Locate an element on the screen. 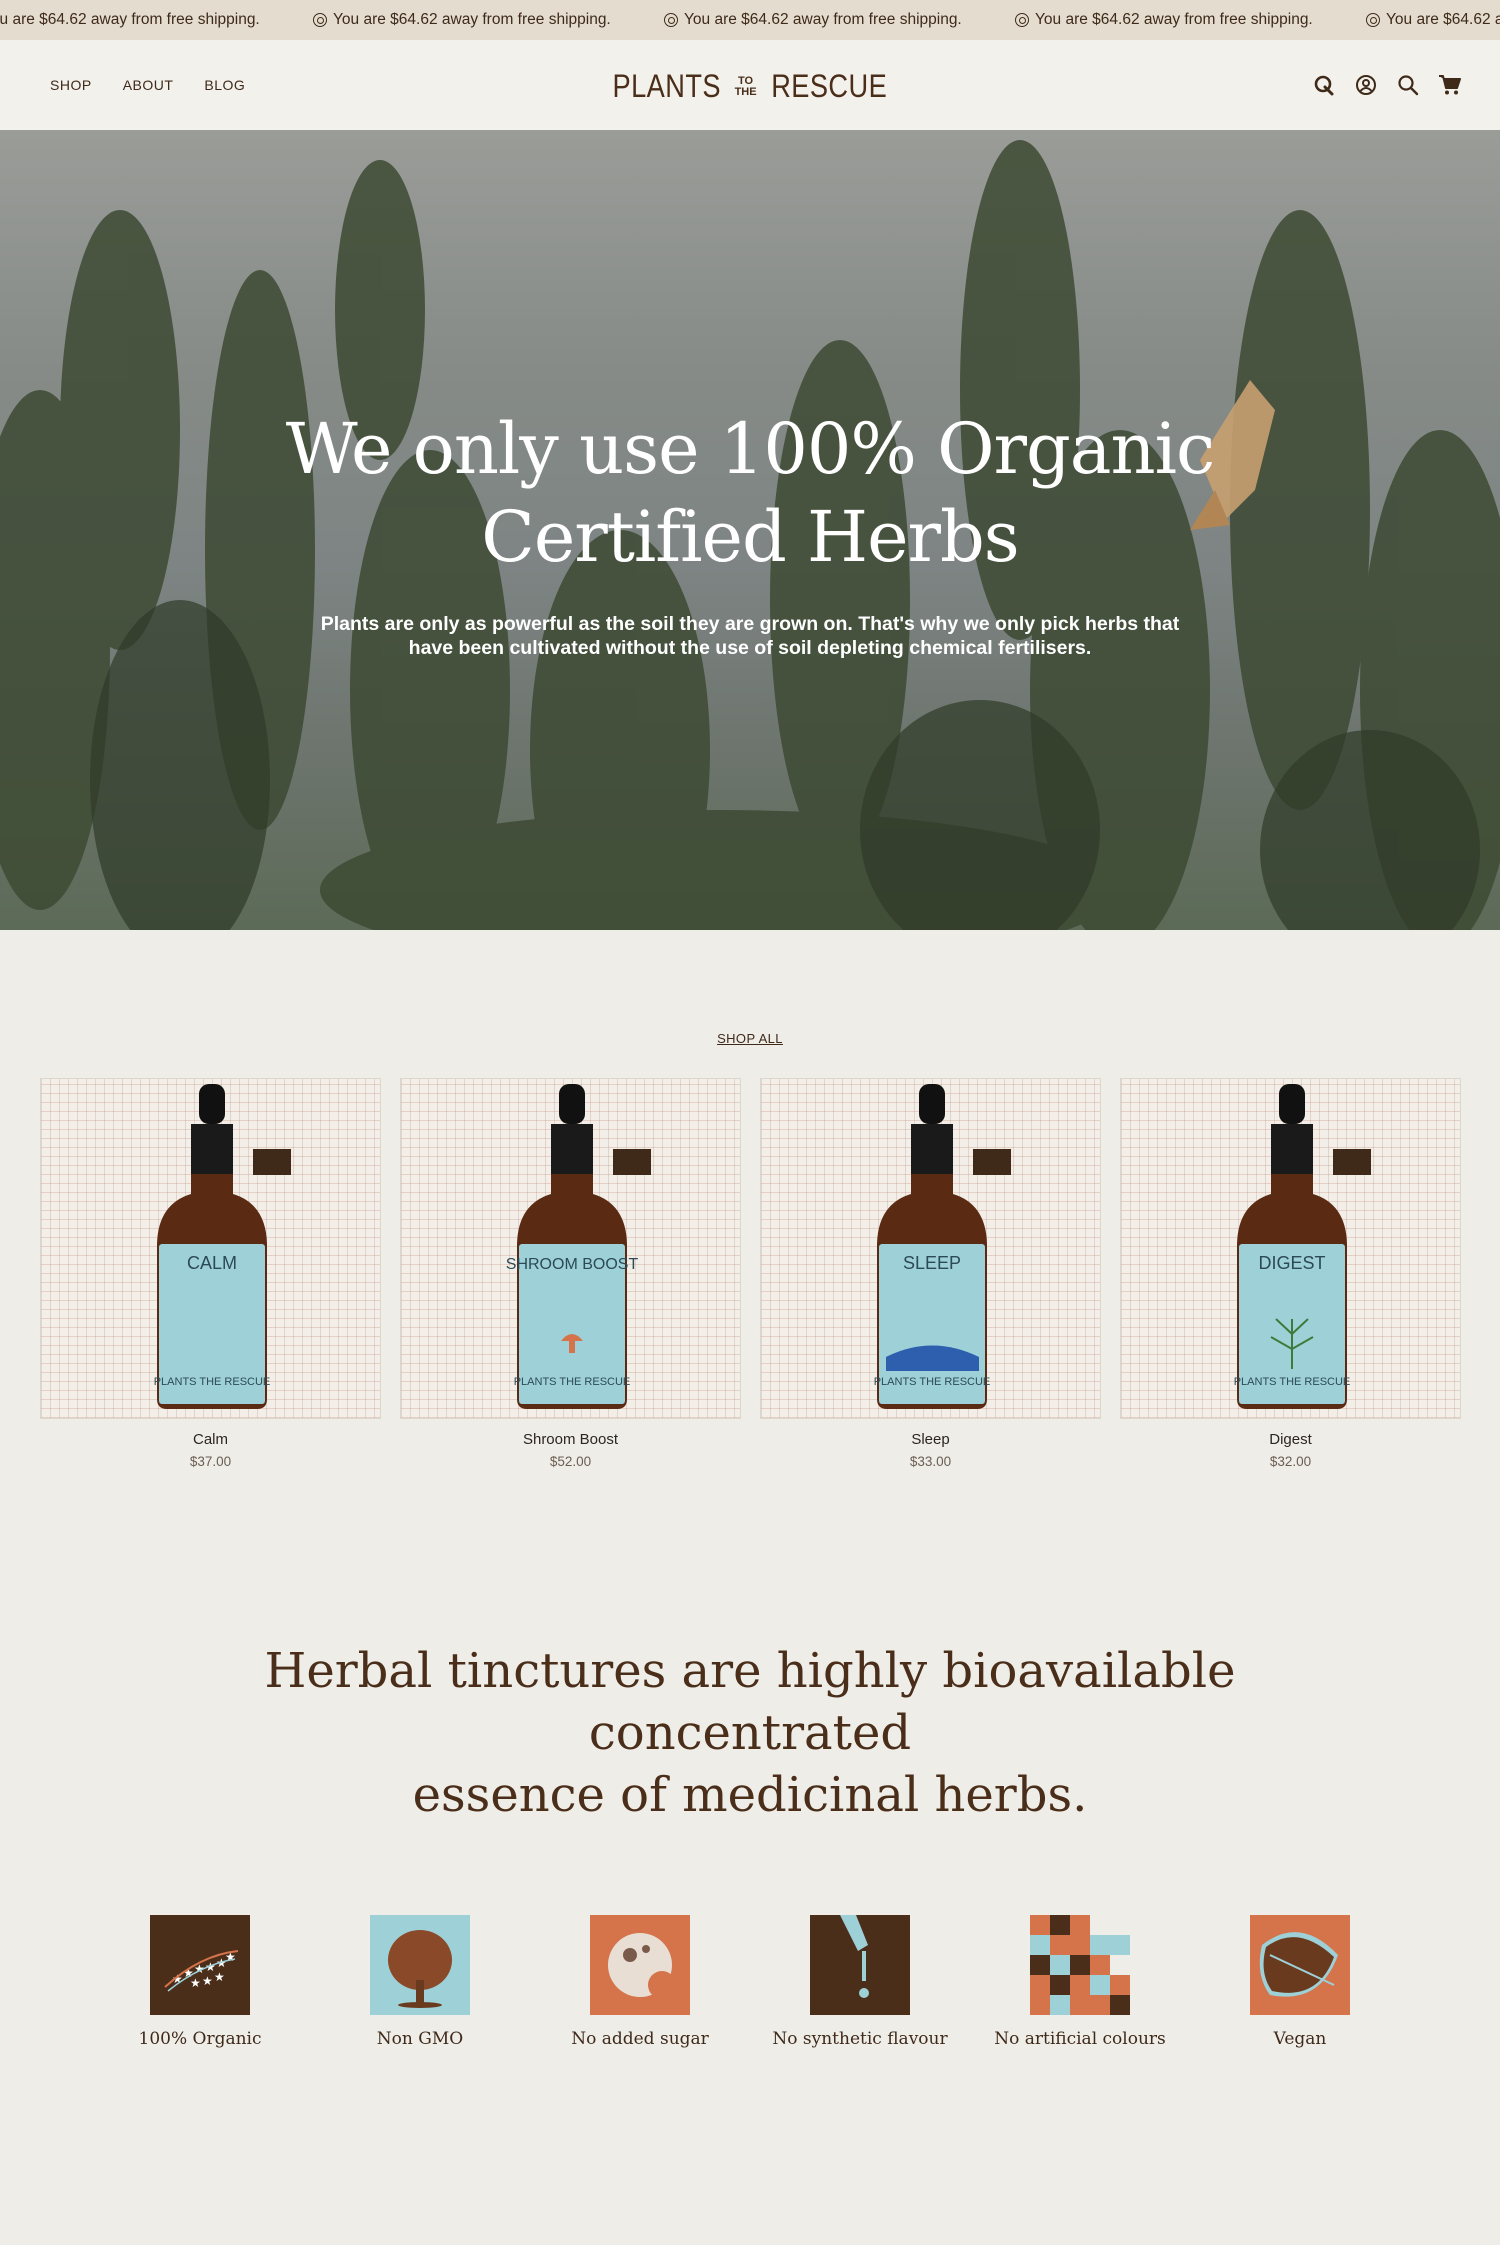 The image size is (1500, 2245). product-name: Calm is located at coordinates (210, 1439).